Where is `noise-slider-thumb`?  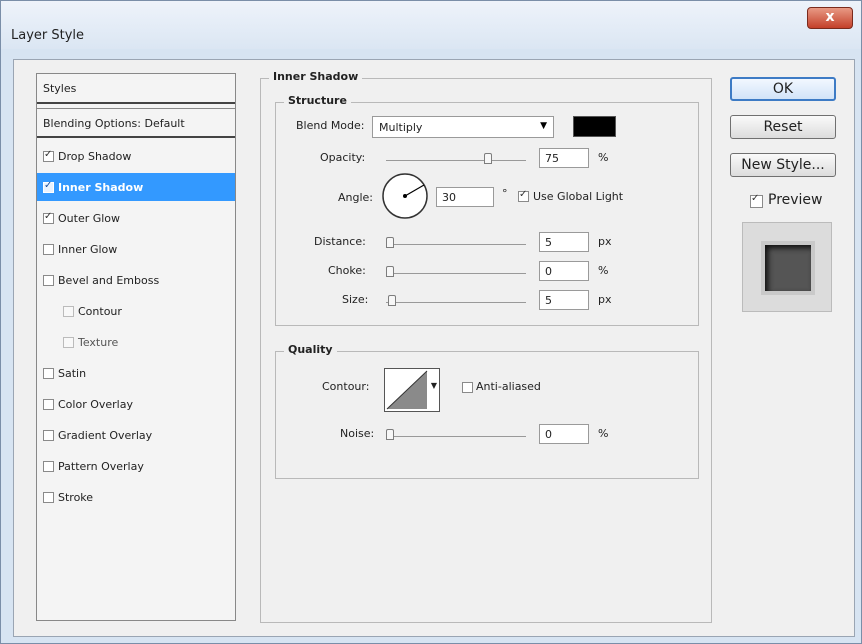 noise-slider-thumb is located at coordinates (390, 434).